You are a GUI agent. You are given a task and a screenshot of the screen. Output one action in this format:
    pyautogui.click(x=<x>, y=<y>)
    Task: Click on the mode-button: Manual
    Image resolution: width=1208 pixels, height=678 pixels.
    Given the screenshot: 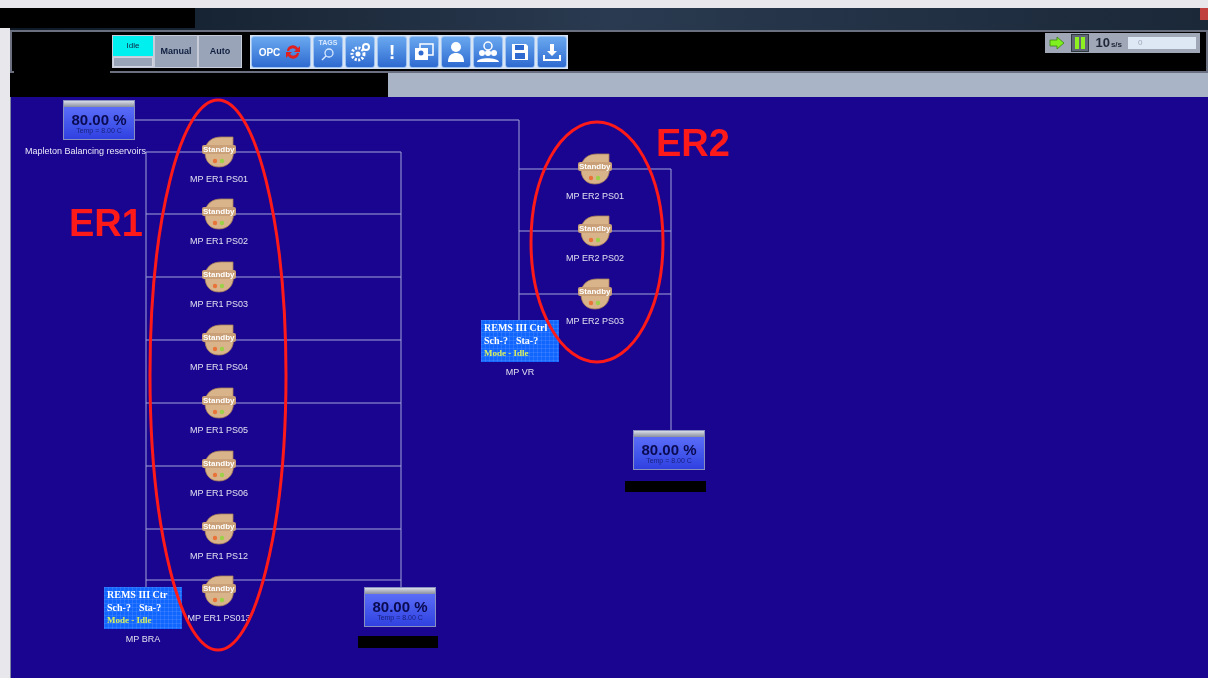 What is the action you would take?
    pyautogui.click(x=176, y=51)
    